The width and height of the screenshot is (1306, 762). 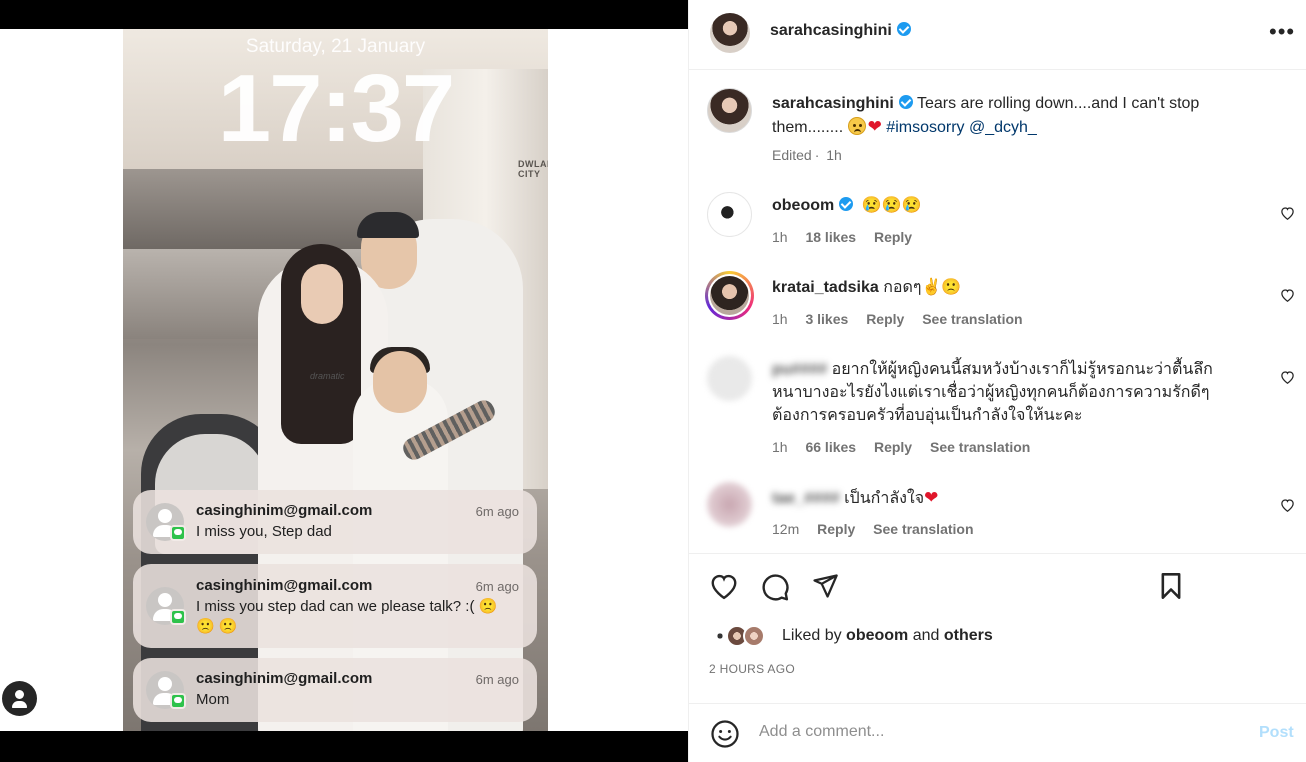 I want to click on notification-message: I miss you, Step dad, so click(x=264, y=531).